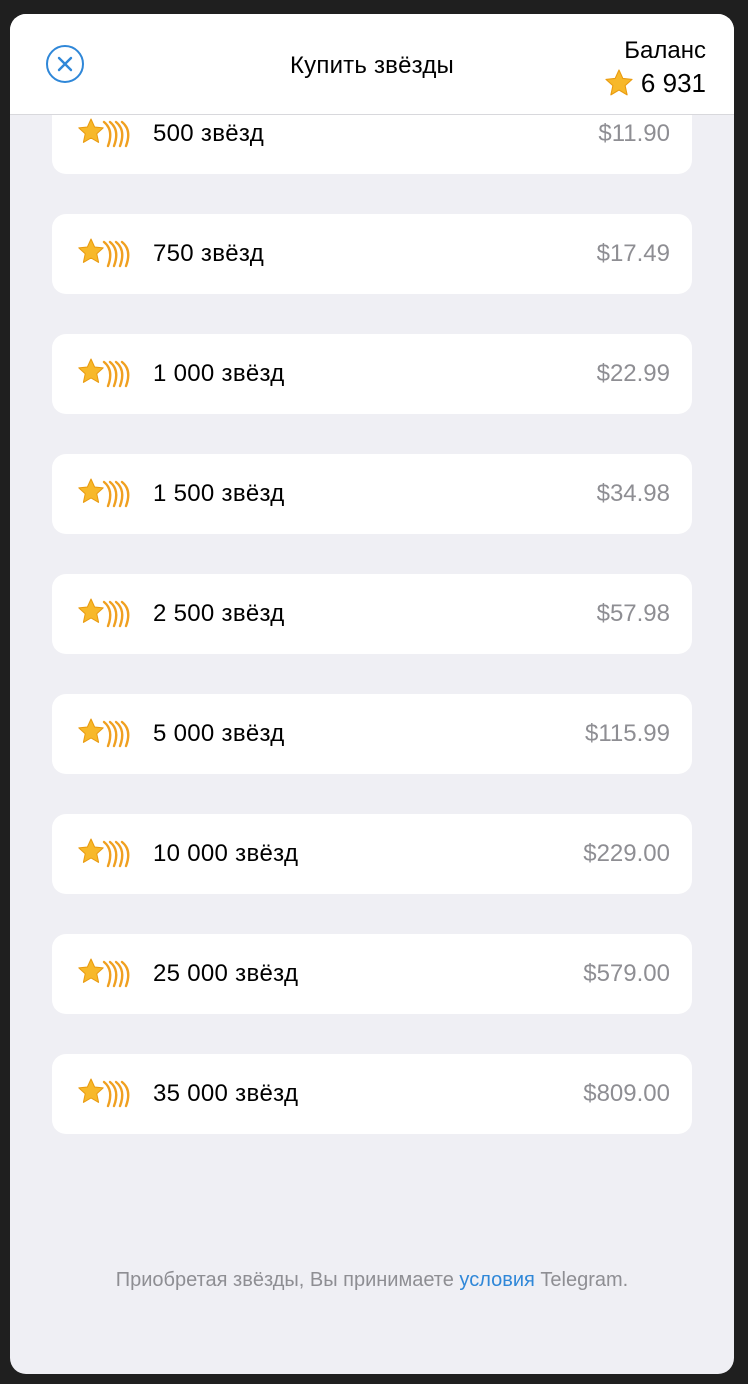 This screenshot has height=1384, width=748. What do you see at coordinates (372, 64) in the screenshot?
I see `header: Купить звёзды Баланс 6 931` at bounding box center [372, 64].